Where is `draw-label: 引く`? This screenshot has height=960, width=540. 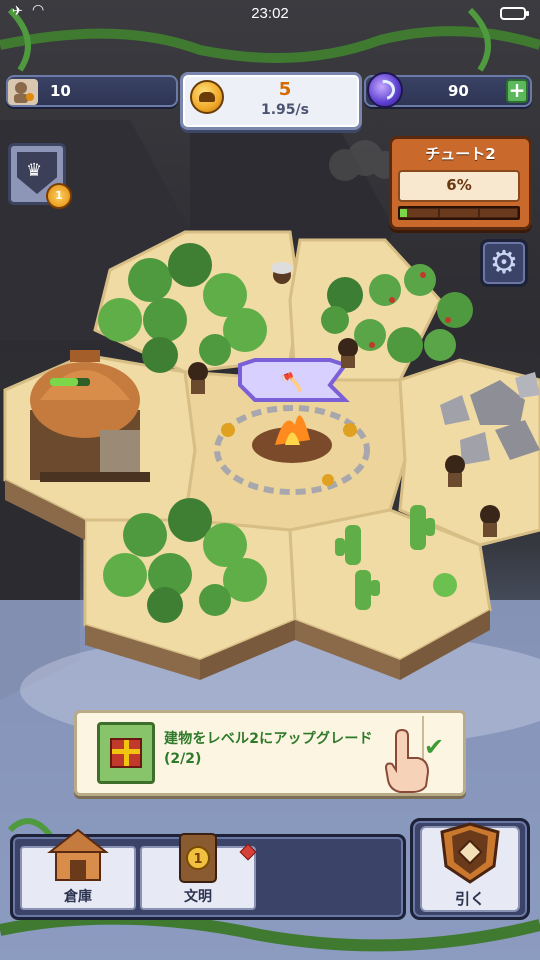 draw-label: 引く is located at coordinates (469, 899).